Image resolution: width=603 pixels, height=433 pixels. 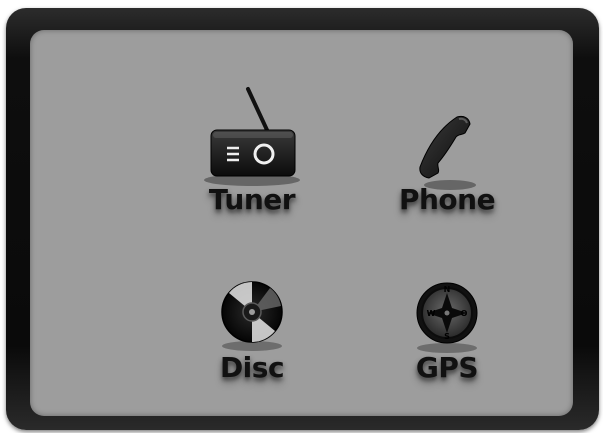 What do you see at coordinates (447, 199) in the screenshot?
I see `phone-label: Phone` at bounding box center [447, 199].